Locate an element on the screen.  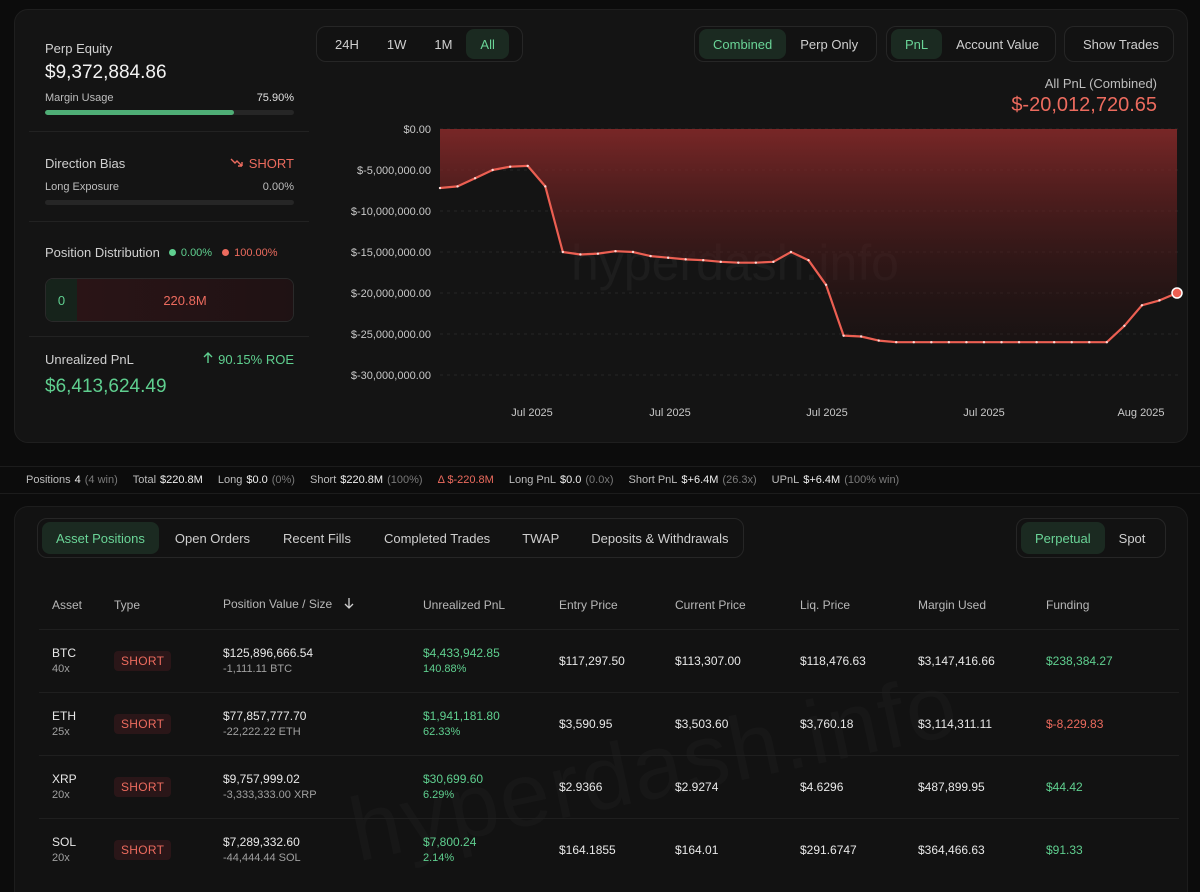
time-range-1m: 1M is located at coordinates (443, 44).